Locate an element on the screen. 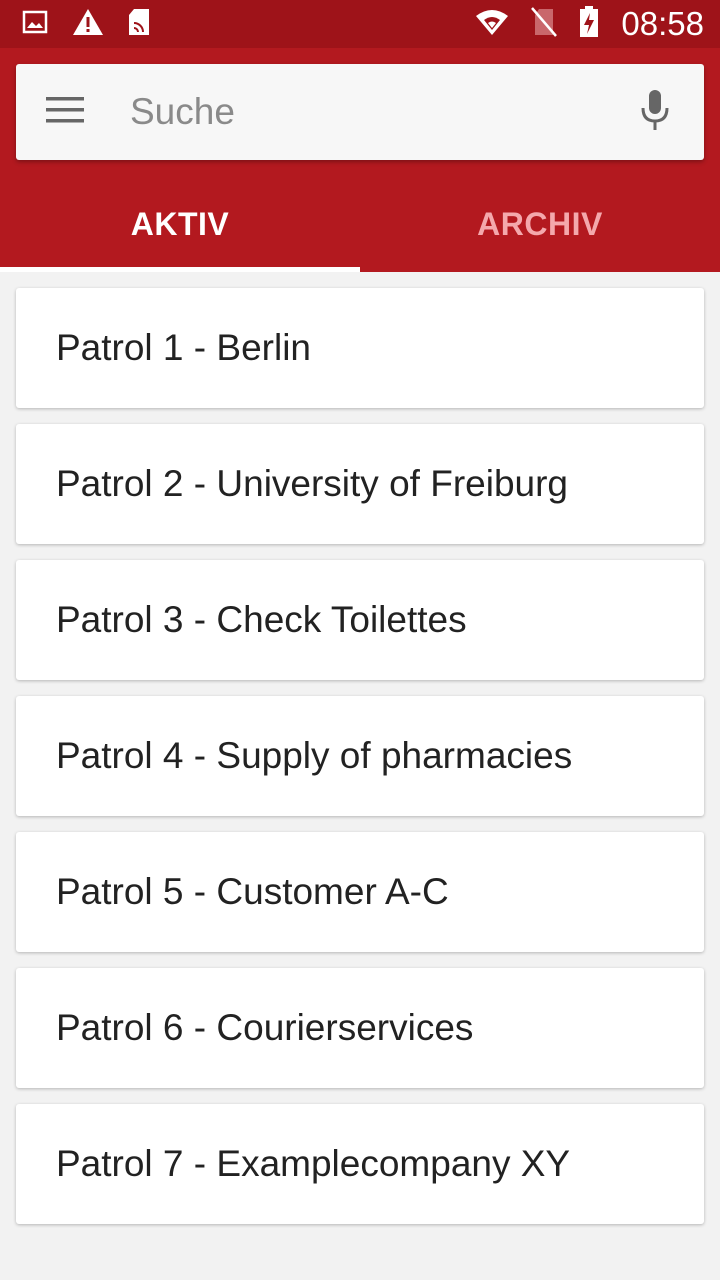 The image size is (720, 1280). sd-card-icon is located at coordinates (139, 24).